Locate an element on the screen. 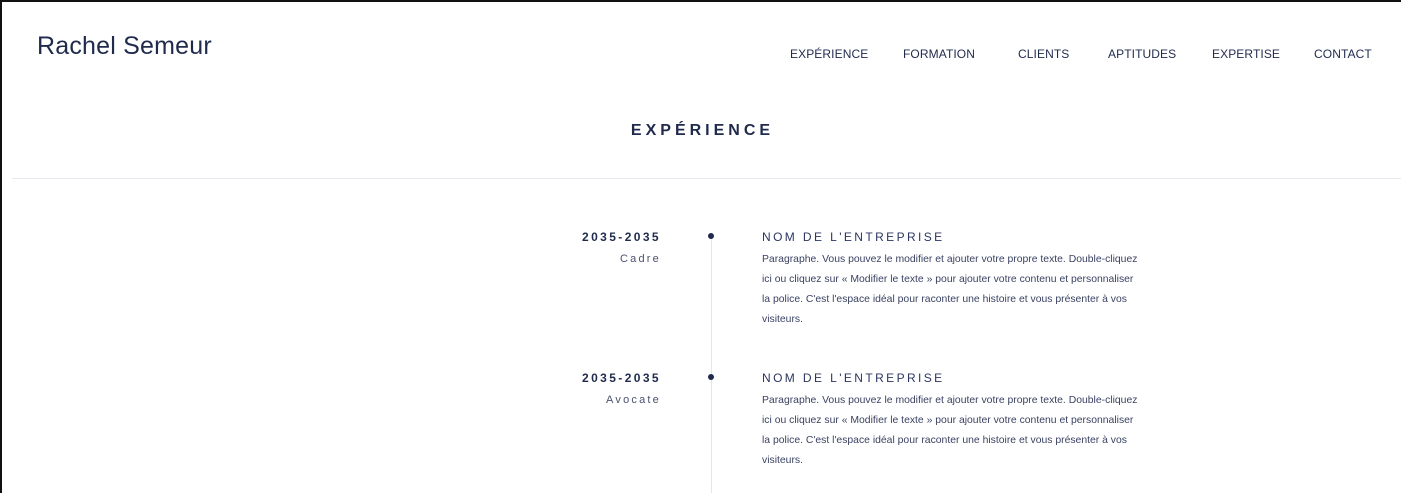 The height and width of the screenshot is (493, 1401). divider is located at coordinates (706, 178).